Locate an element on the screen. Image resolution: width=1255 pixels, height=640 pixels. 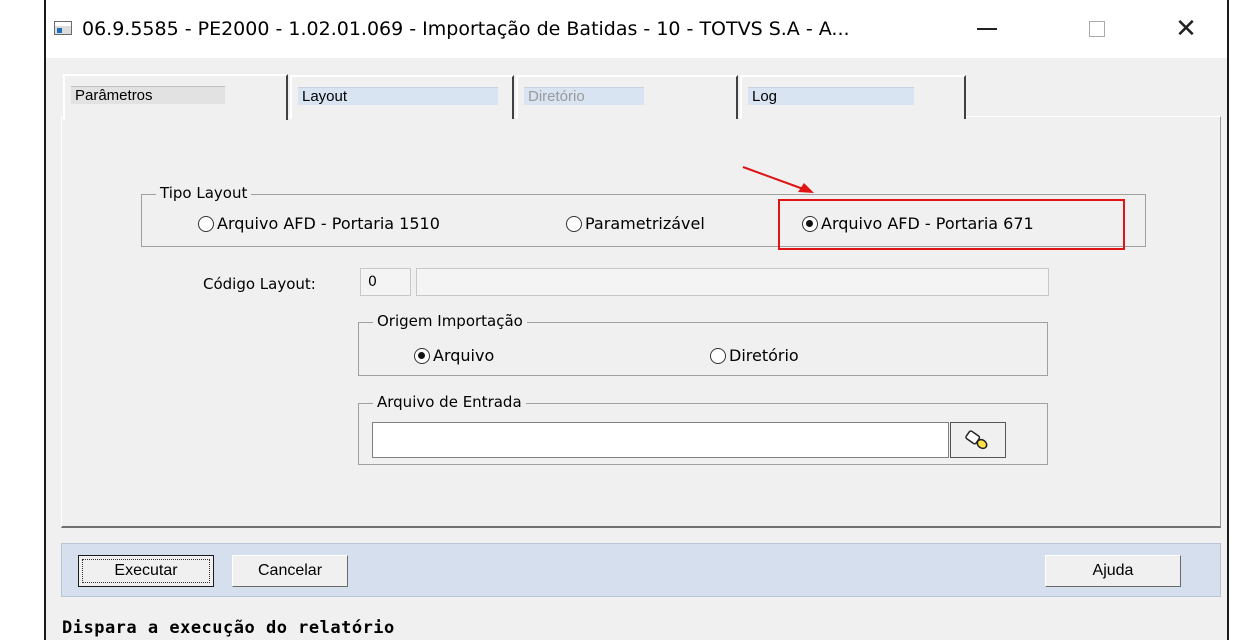
radio-parametrizavel: Parametrizável is located at coordinates (635, 223).